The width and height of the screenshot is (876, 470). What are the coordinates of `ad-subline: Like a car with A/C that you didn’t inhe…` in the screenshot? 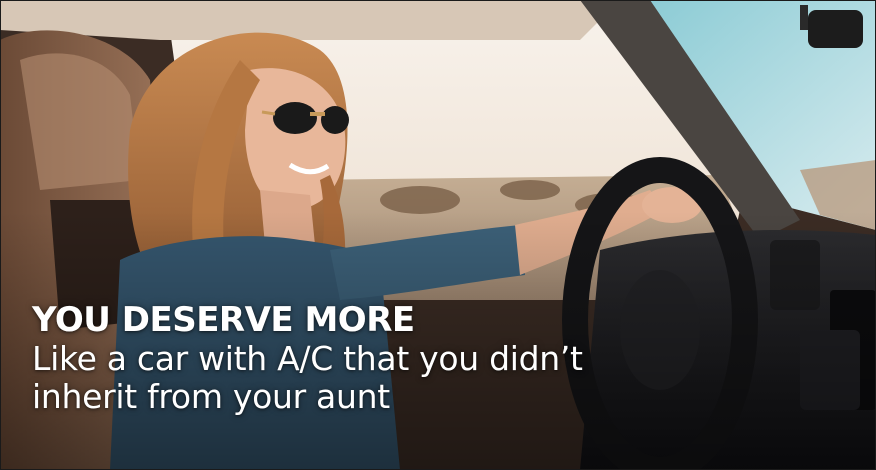 It's located at (307, 377).